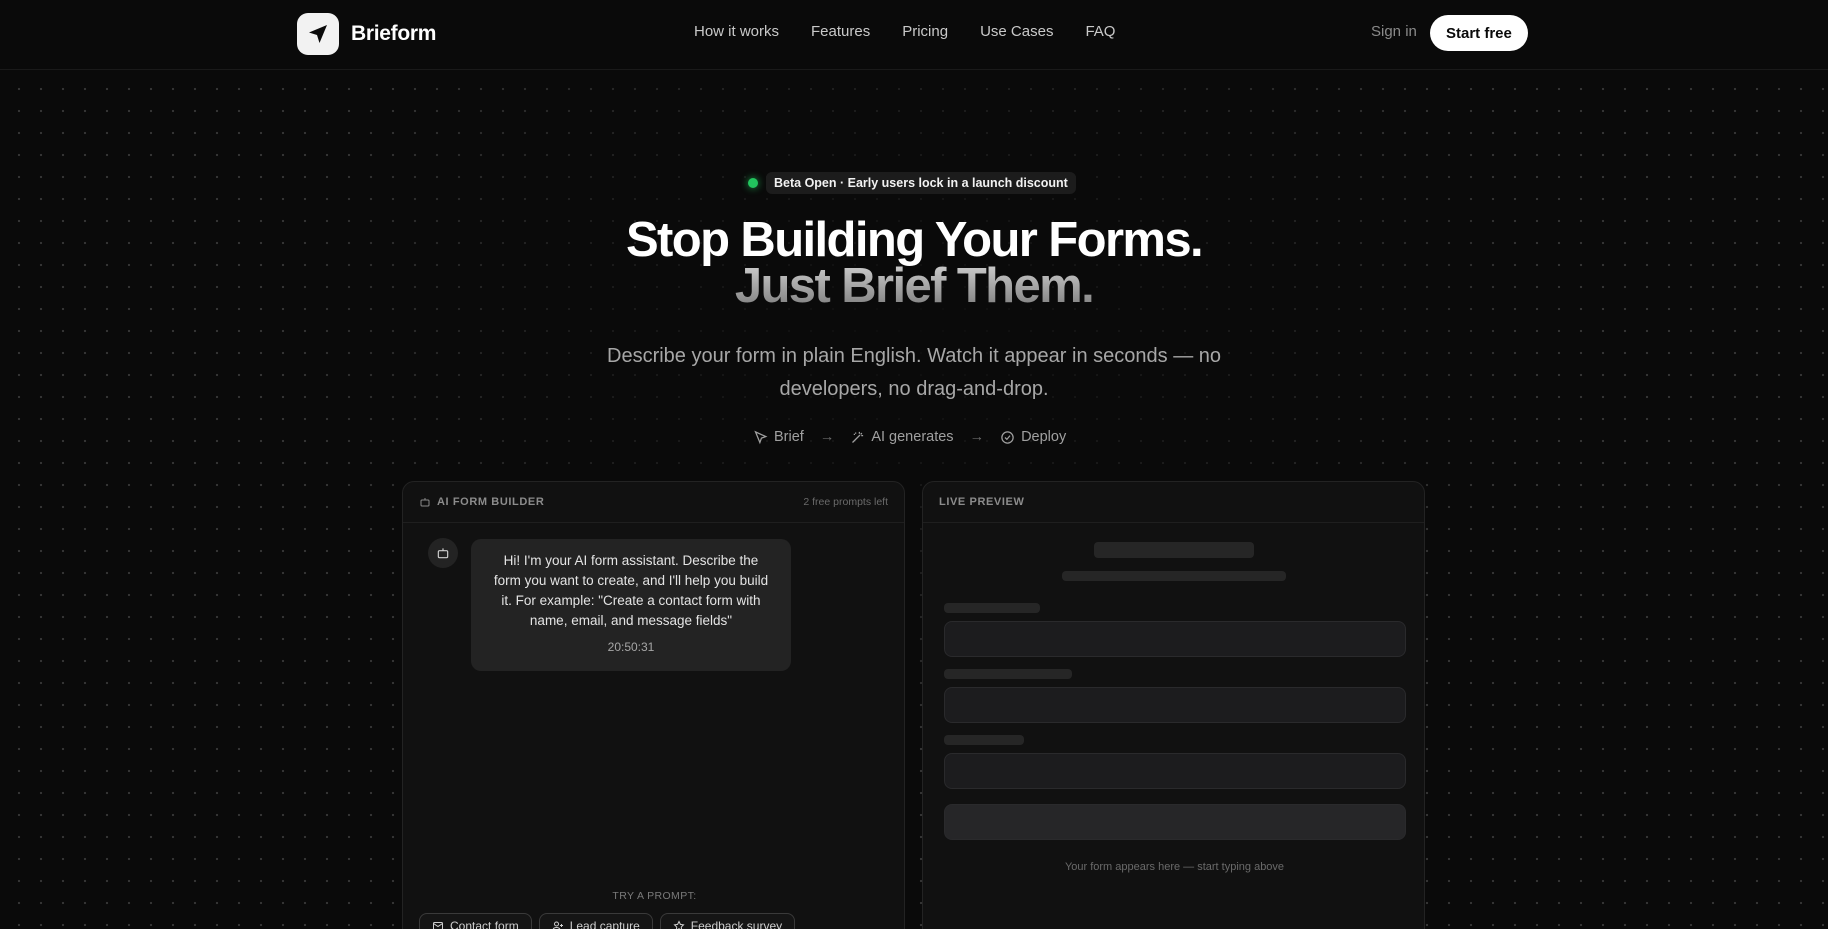  Describe the element at coordinates (484, 924) in the screenshot. I see `chip-label: Contact form` at that location.